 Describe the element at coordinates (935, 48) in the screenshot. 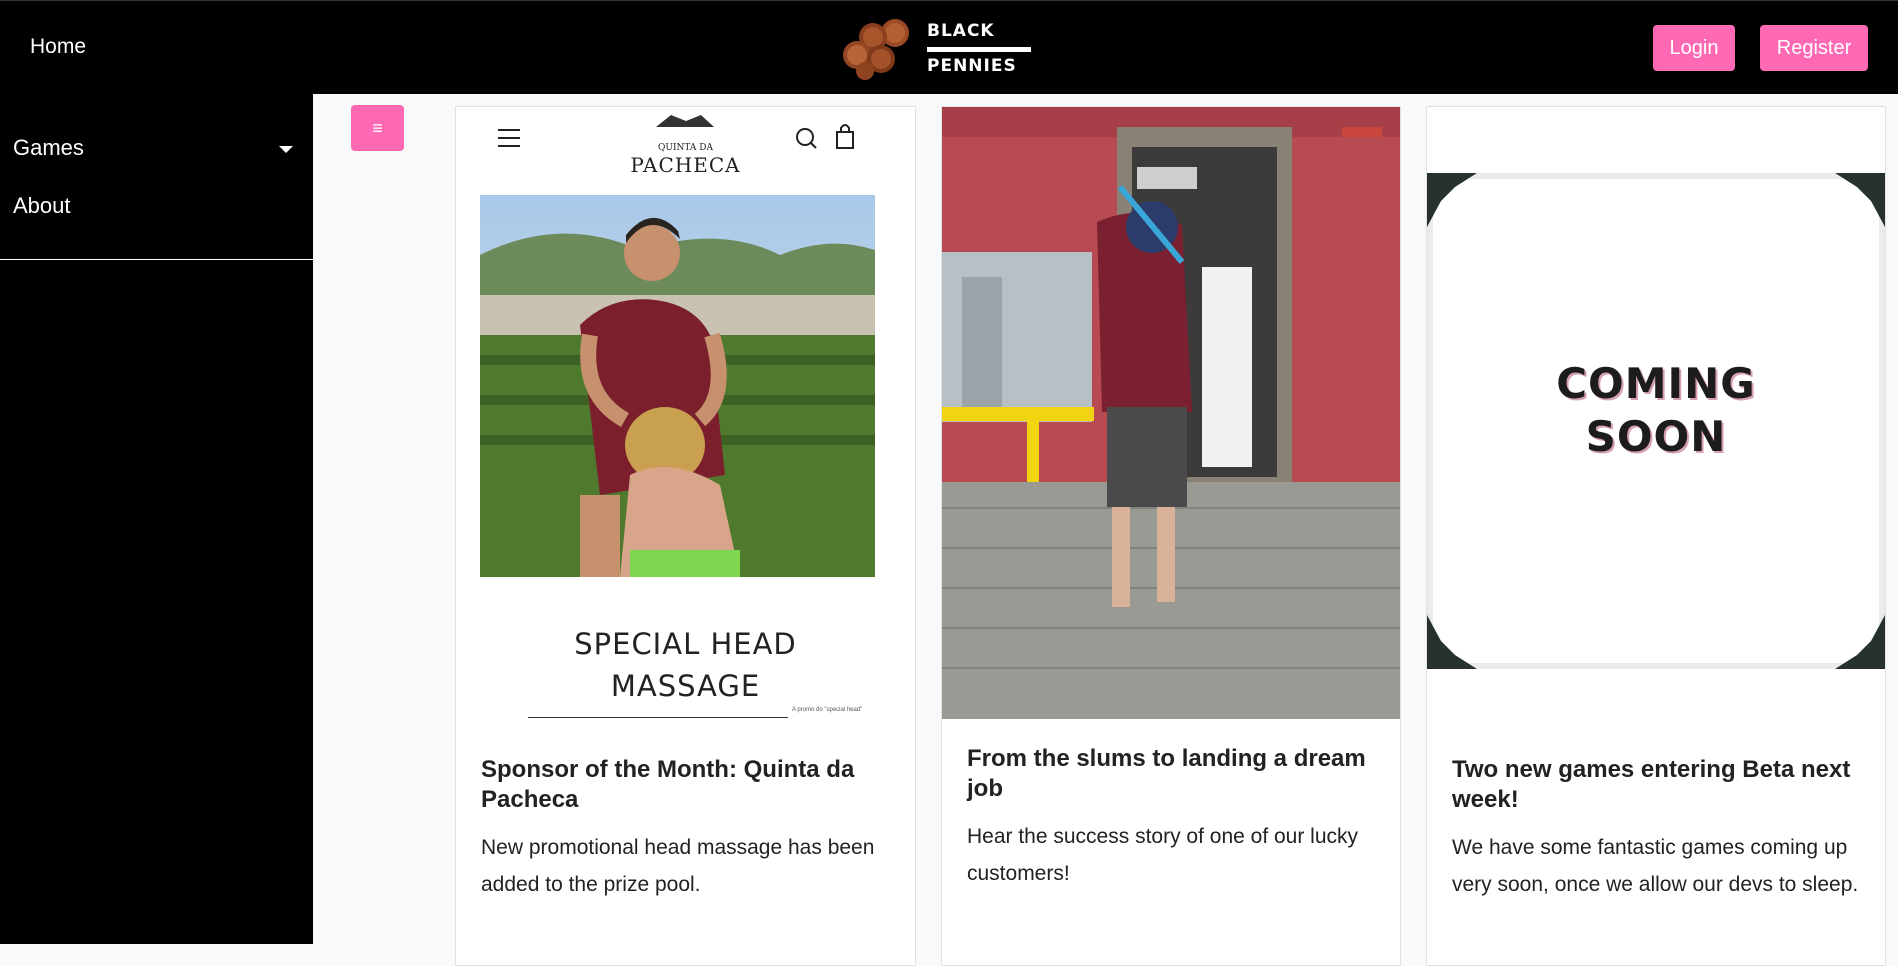

I see `black-pennies-logo: BLACK PENNIES` at that location.